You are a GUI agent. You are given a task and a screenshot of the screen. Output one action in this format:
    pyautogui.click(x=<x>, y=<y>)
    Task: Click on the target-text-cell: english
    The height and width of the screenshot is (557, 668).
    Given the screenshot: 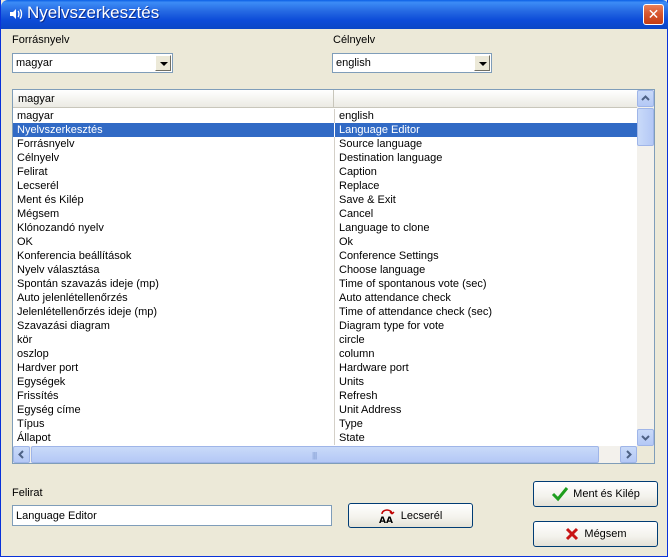 What is the action you would take?
    pyautogui.click(x=487, y=116)
    